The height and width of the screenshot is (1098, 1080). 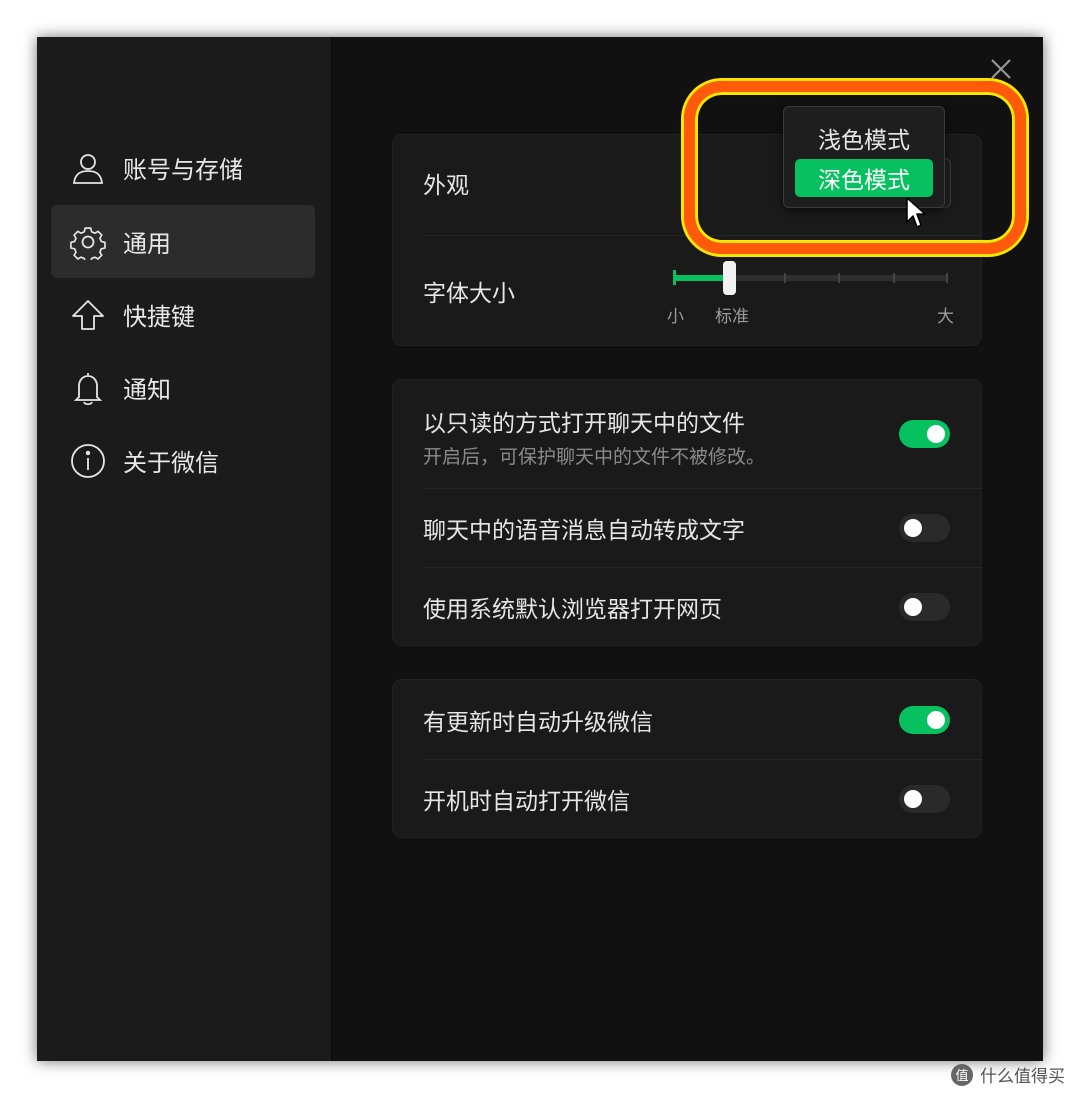 What do you see at coordinates (159, 317) in the screenshot?
I see `sidebar-item-label: 快捷键` at bounding box center [159, 317].